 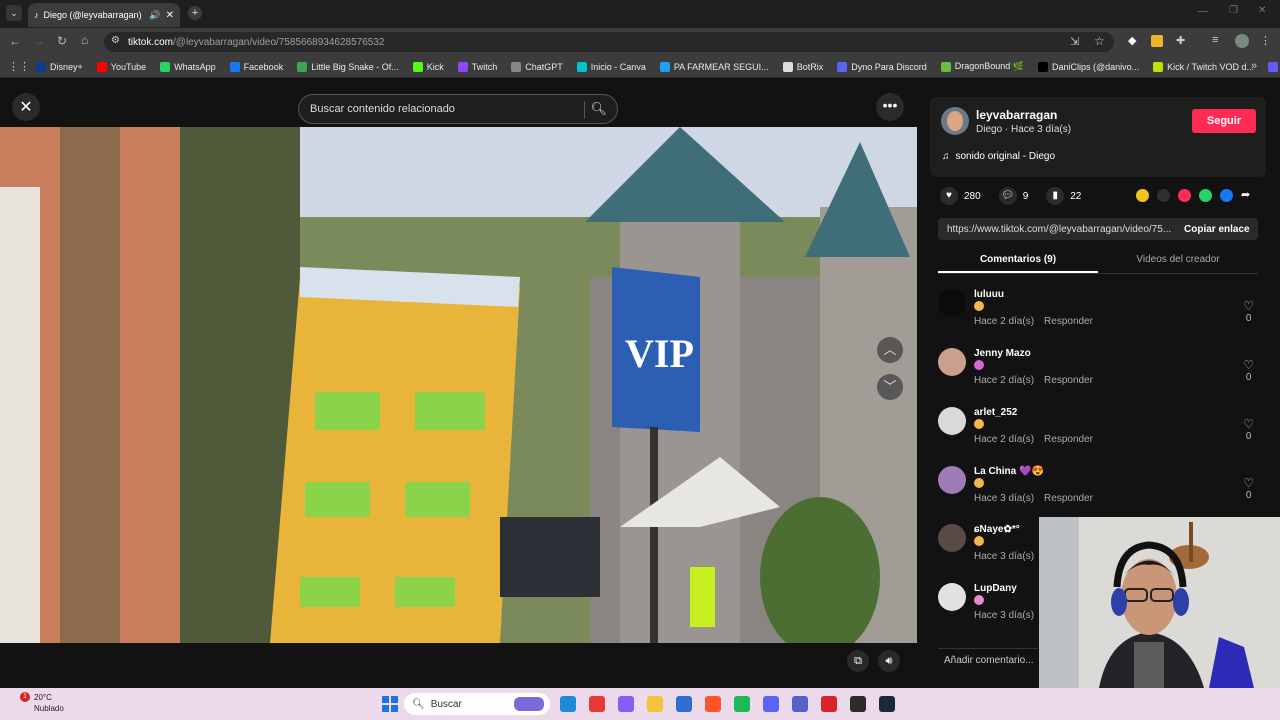 I want to click on embed-icon, so click(x=1163, y=195).